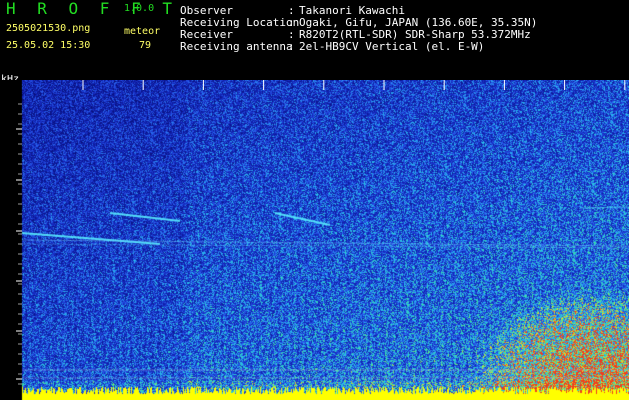 Image resolution: width=629 pixels, height=400 pixels. Describe the element at coordinates (48, 45) in the screenshot. I see `datetime: 25.05.02 15:30` at that location.